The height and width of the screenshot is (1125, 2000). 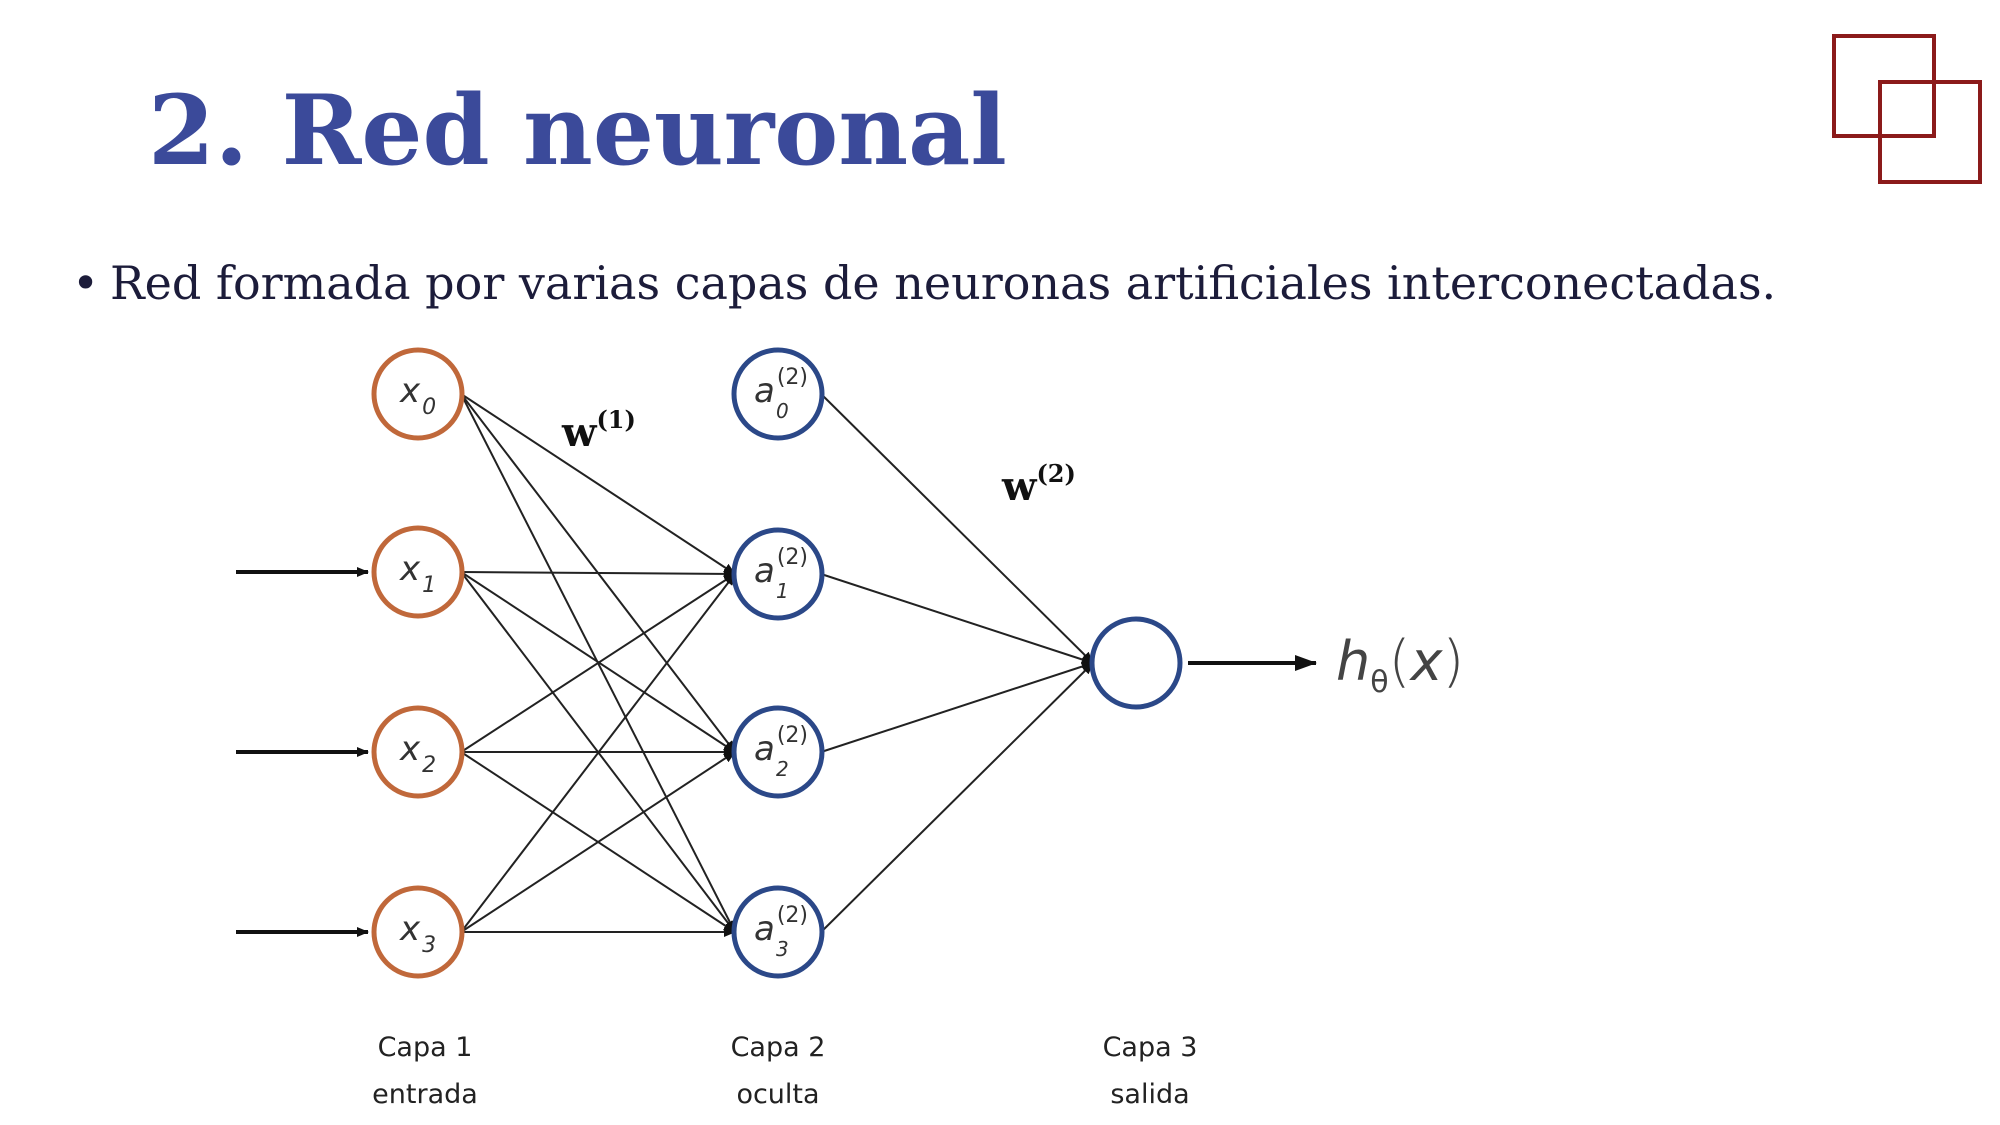 What do you see at coordinates (598, 430) in the screenshot?
I see `weight-label-1: w(1)` at bounding box center [598, 430].